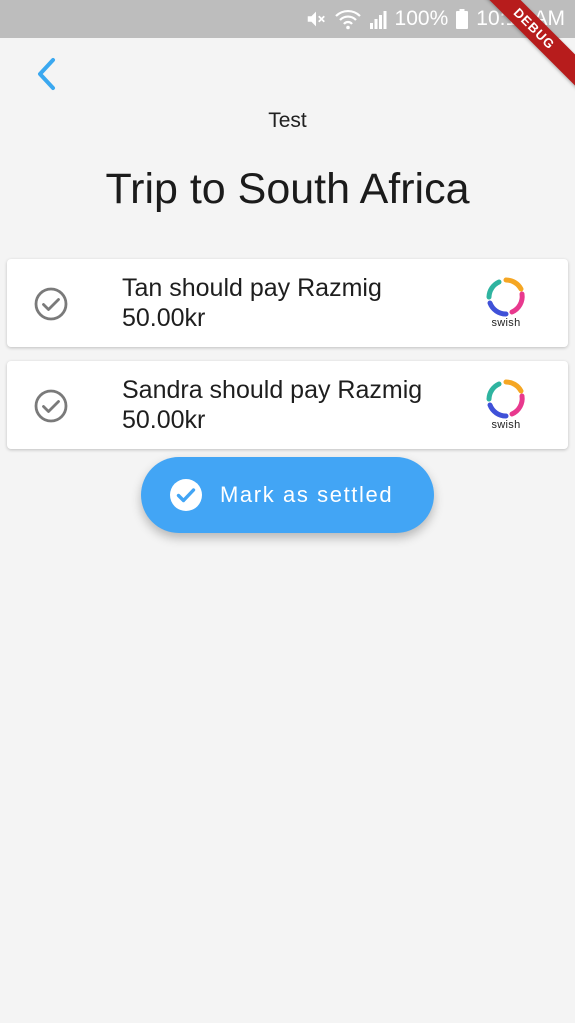 Image resolution: width=575 pixels, height=1023 pixels. Describe the element at coordinates (186, 495) in the screenshot. I see `check-circle-icon` at that location.